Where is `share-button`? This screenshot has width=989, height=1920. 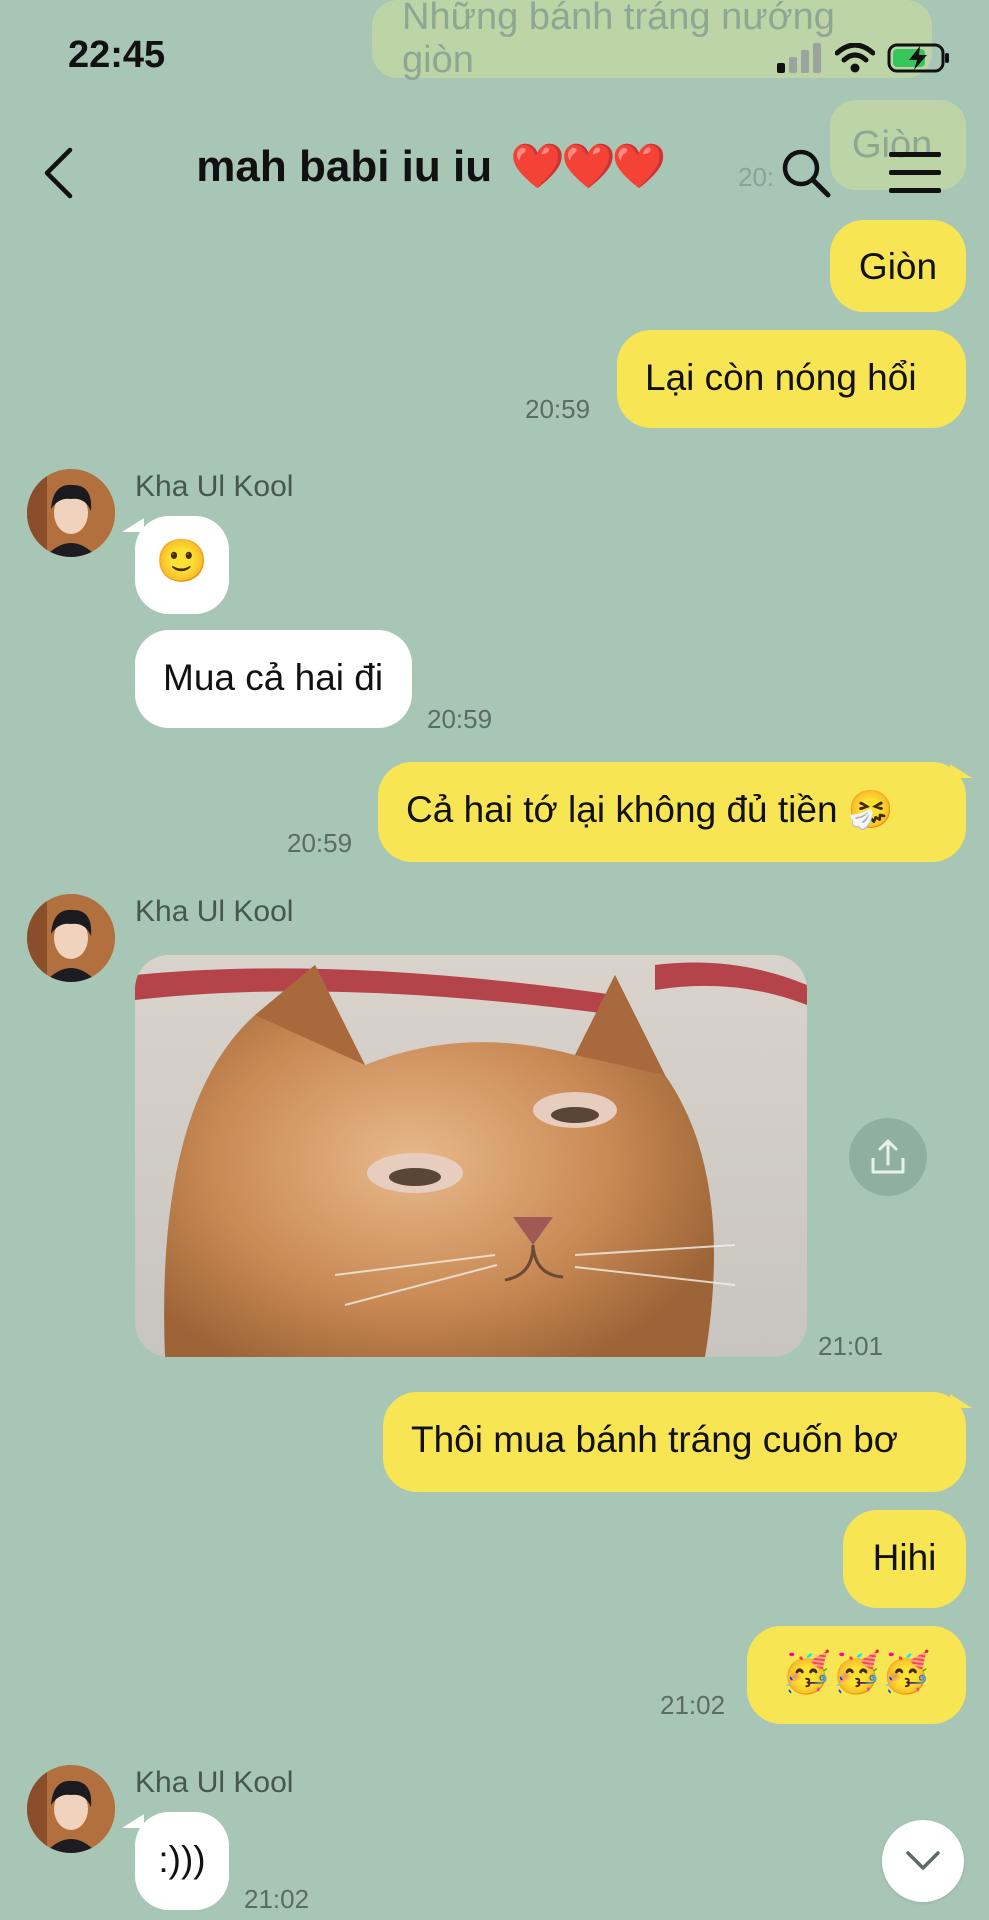
share-button is located at coordinates (888, 1157).